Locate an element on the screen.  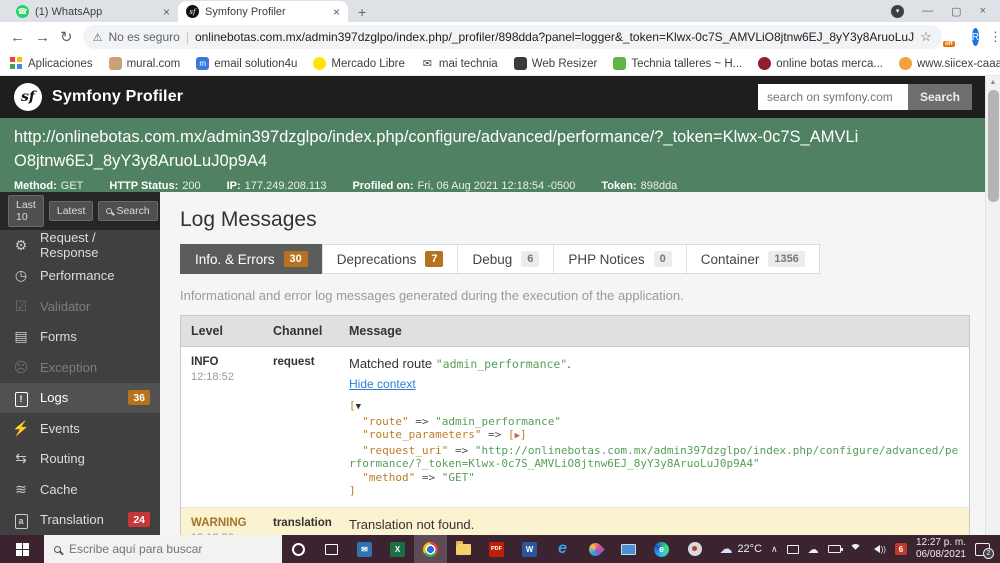
internet-explorer-button: e is located at coordinates (562, 549).